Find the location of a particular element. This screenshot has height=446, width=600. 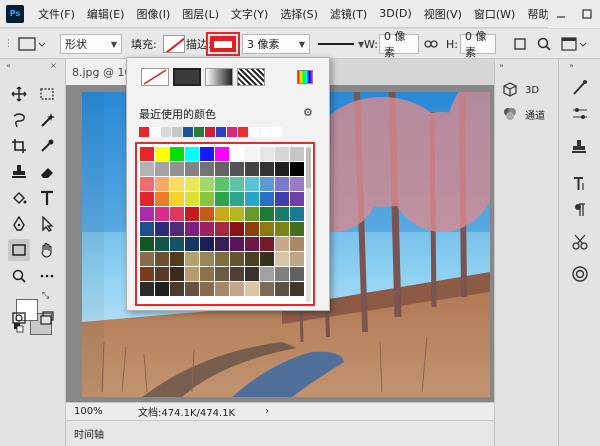

swap-colors-icon: ⤡ is located at coordinates (45, 296).